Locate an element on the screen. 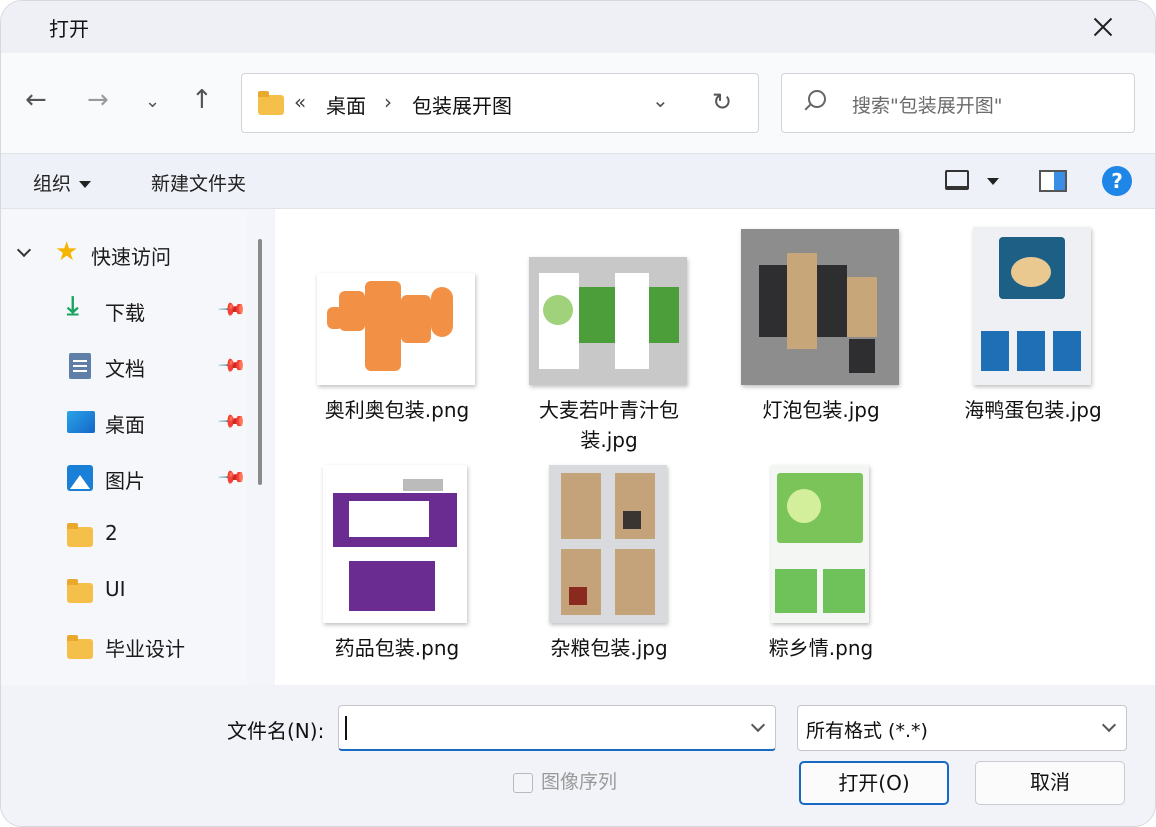  breadcrumb-desktop: 桌面 is located at coordinates (346, 104).